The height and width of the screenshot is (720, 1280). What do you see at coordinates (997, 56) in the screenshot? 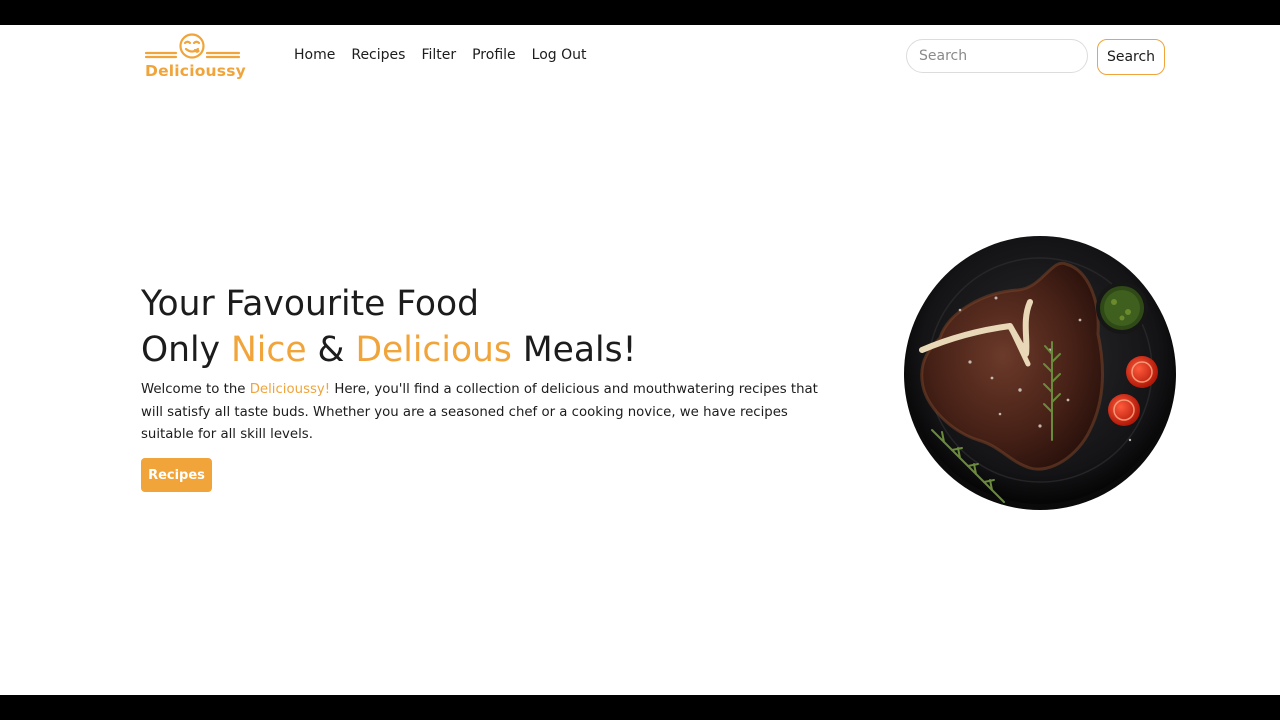
I see `search-input` at bounding box center [997, 56].